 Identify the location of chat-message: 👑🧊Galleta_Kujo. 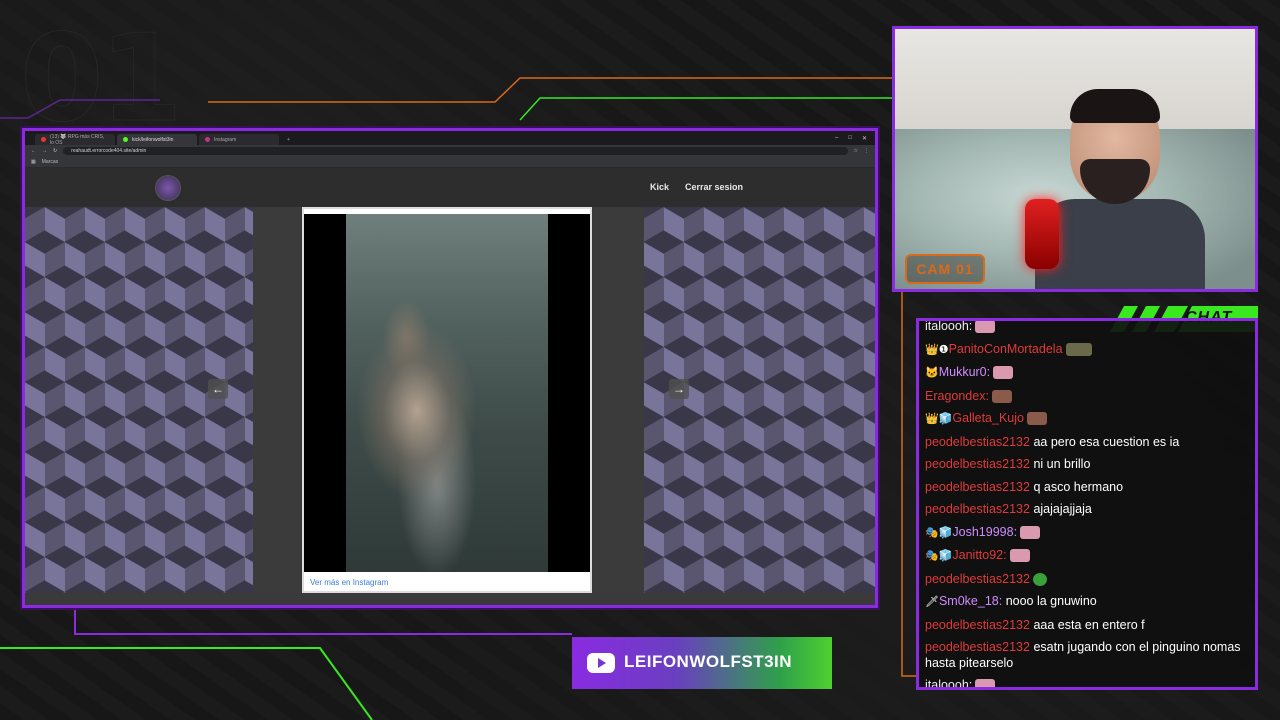
(1087, 419).